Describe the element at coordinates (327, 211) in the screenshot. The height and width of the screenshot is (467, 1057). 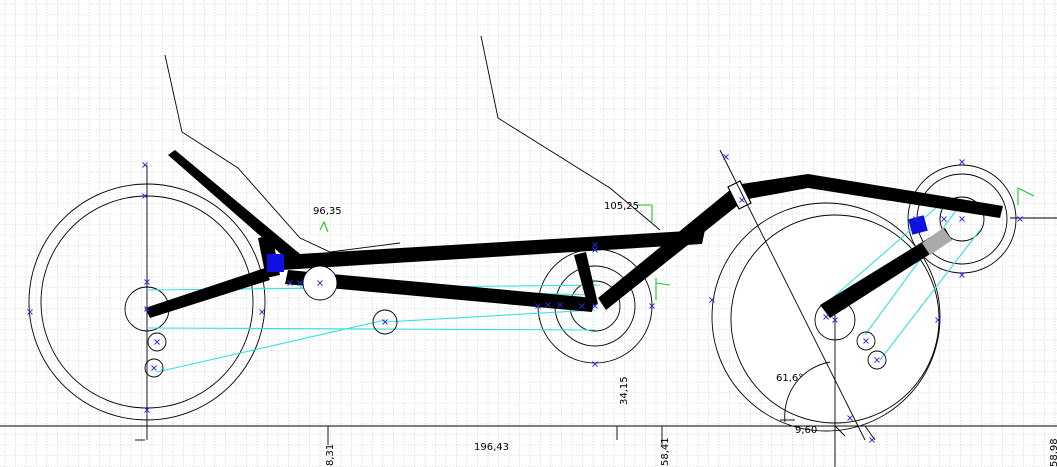
I see `dim-seat-height-front: 96,35` at that location.